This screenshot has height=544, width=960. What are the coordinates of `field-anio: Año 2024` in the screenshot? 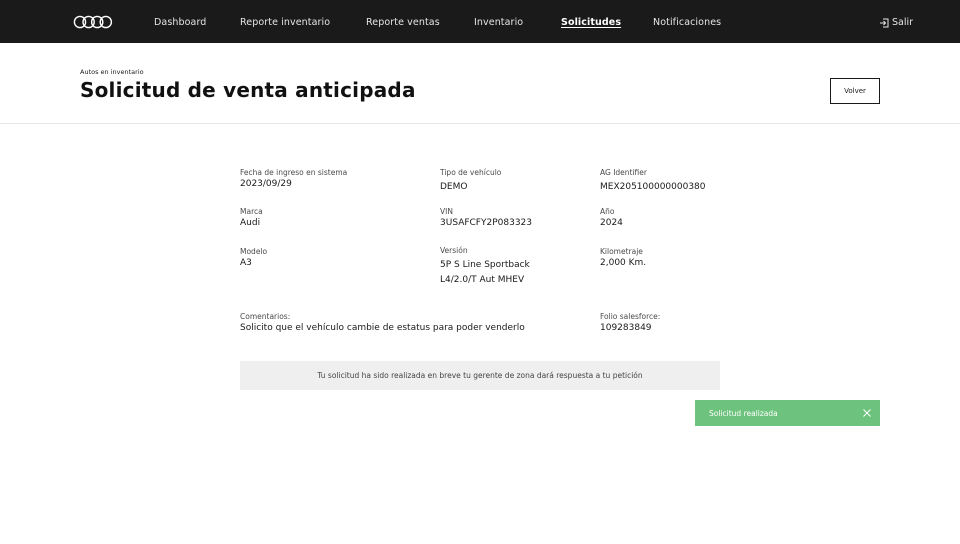 It's located at (611, 219).